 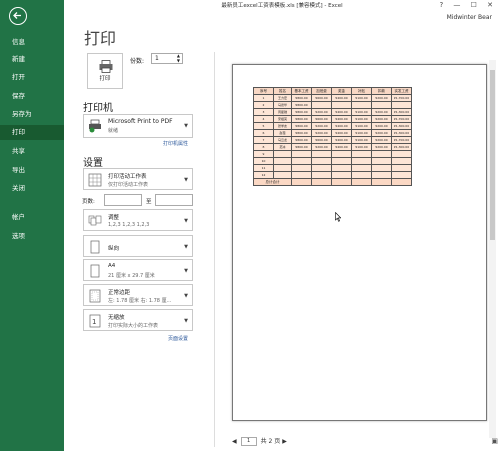 I want to click on printer-name: Microsoft Print to PDF, so click(x=140, y=121).